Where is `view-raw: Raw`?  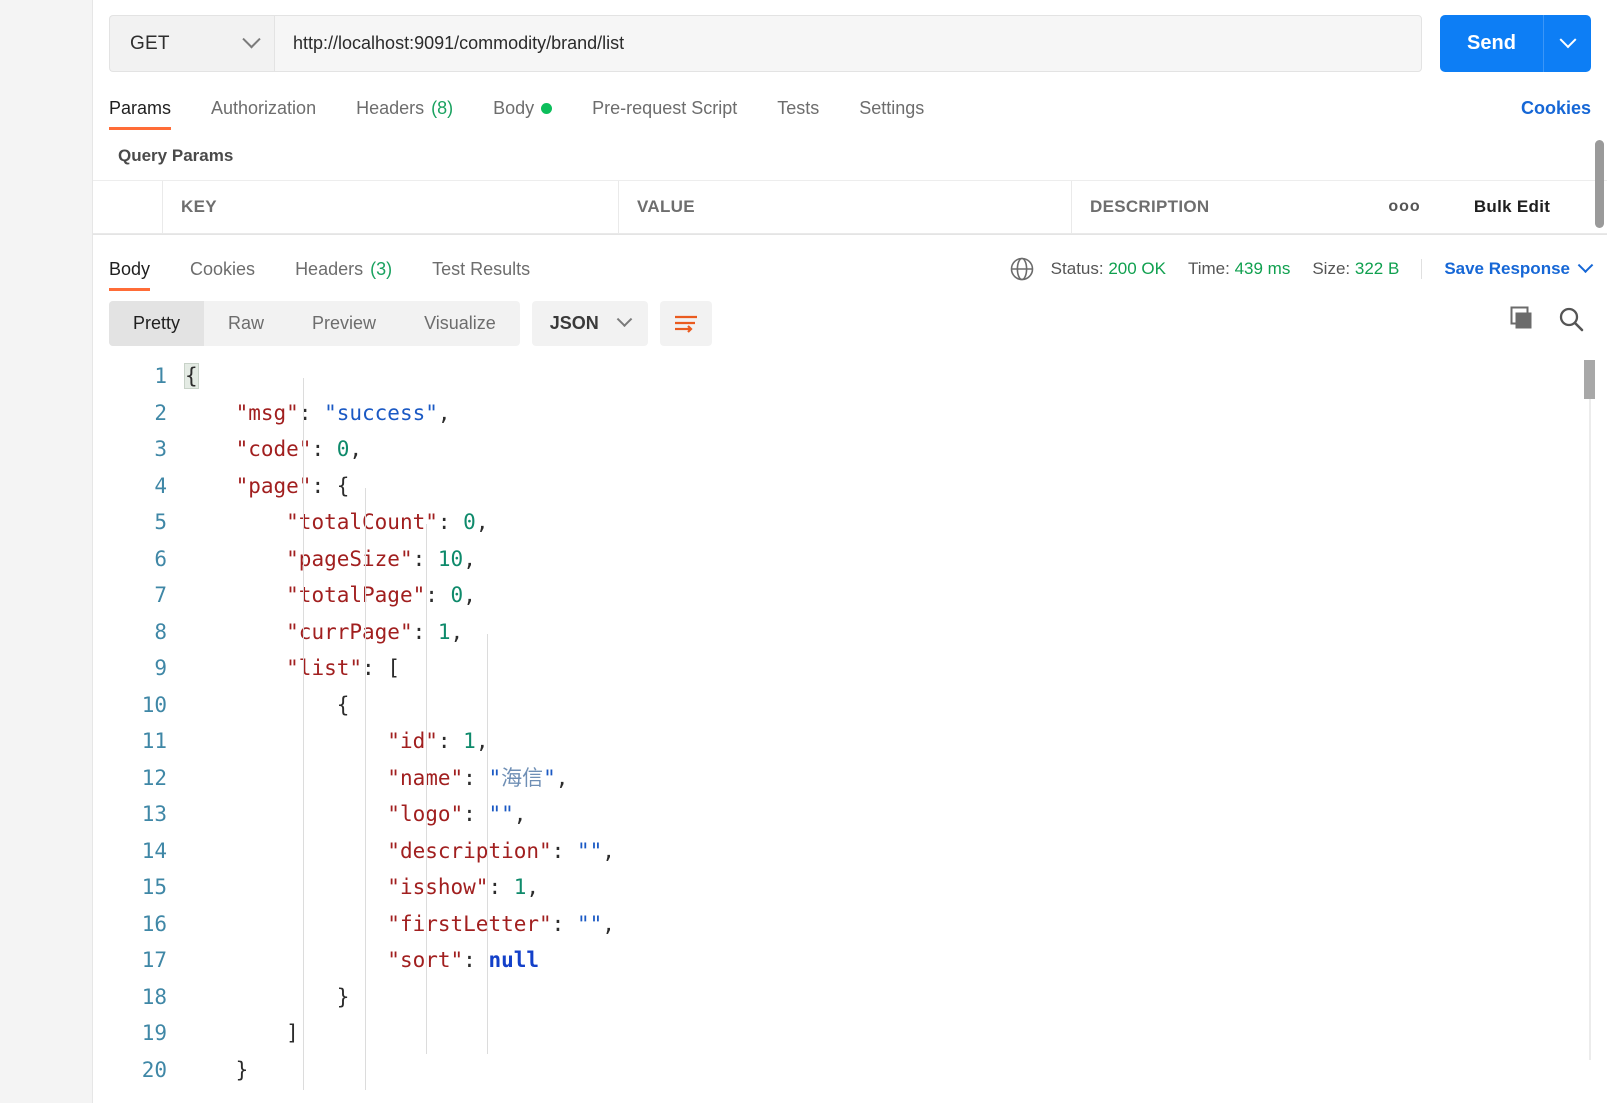
view-raw: Raw is located at coordinates (246, 323).